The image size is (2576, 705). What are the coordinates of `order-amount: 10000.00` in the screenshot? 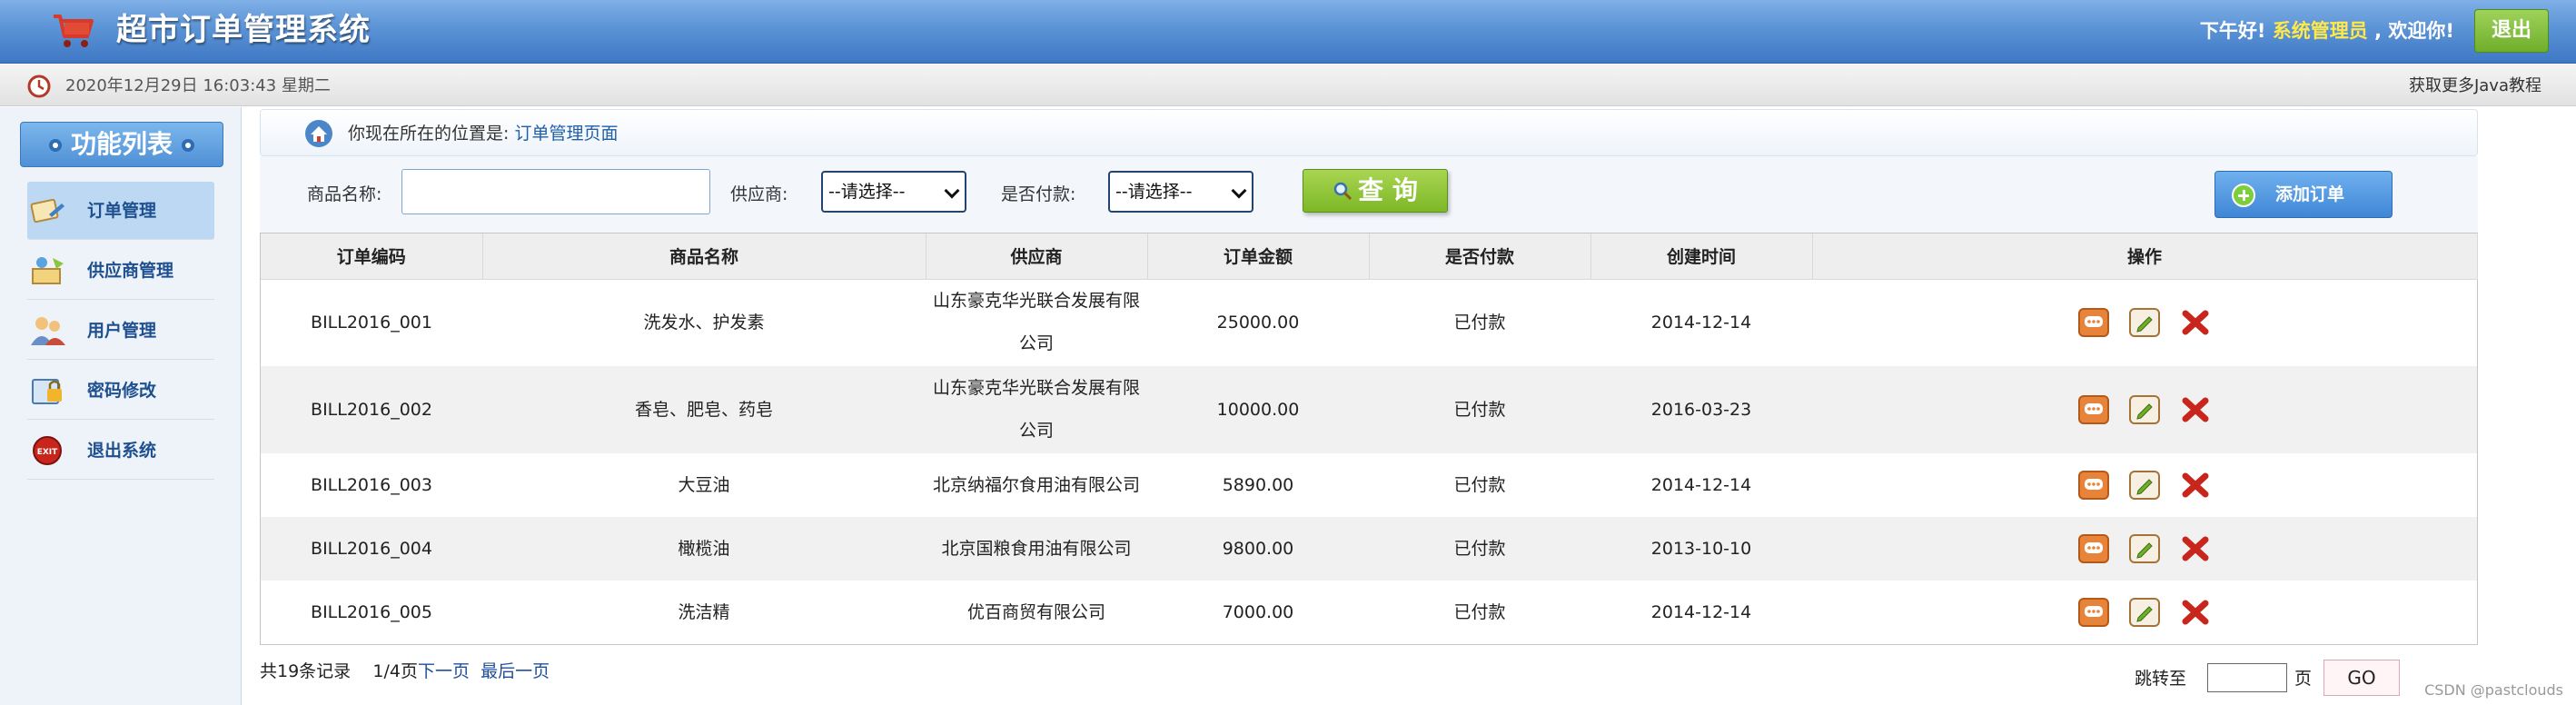 It's located at (1258, 409).